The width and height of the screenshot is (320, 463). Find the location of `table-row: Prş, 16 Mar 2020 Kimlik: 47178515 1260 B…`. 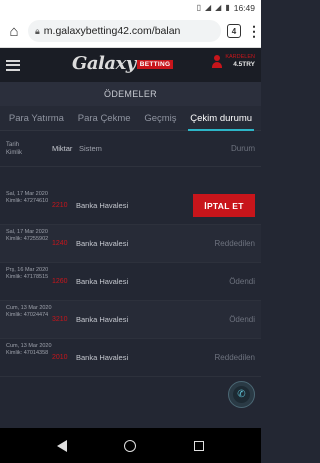

table-row: Prş, 16 Mar 2020 Kimlik: 47178515 1260 B… is located at coordinates (130, 282).